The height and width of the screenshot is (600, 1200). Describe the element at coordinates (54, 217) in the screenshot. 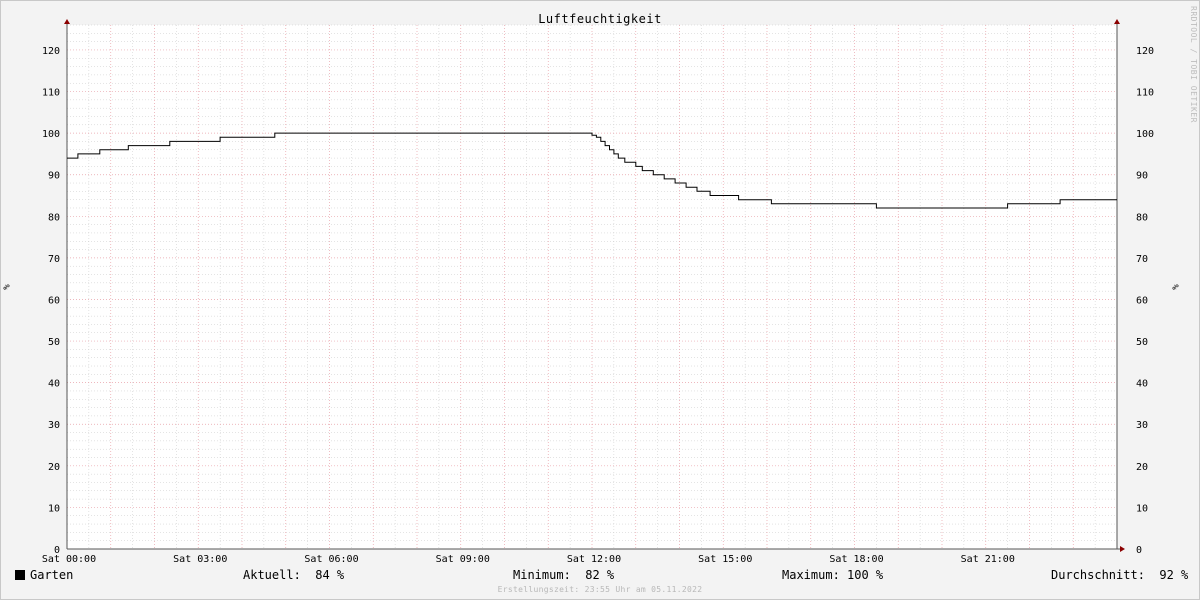

I see `y-tick-label-left: 80` at that location.